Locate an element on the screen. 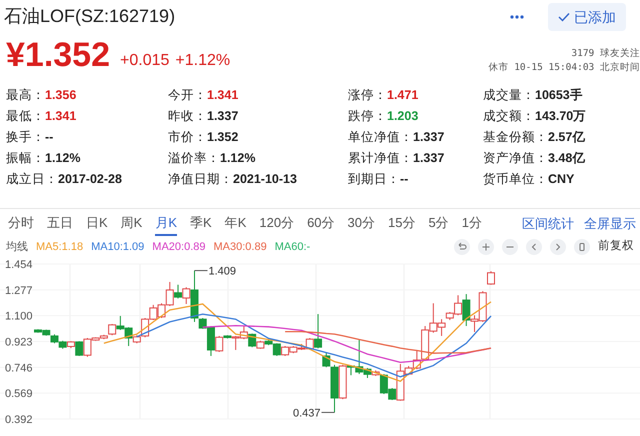 The width and height of the screenshot is (640, 436). period-tab: 季K is located at coordinates (201, 224).